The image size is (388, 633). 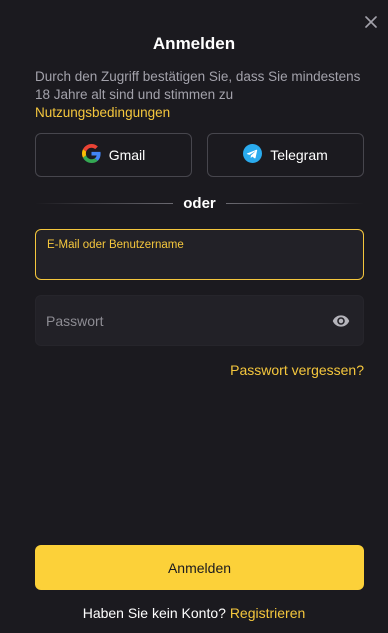 What do you see at coordinates (297, 370) in the screenshot?
I see `forgot-password-link: Passwort vergessen?` at bounding box center [297, 370].